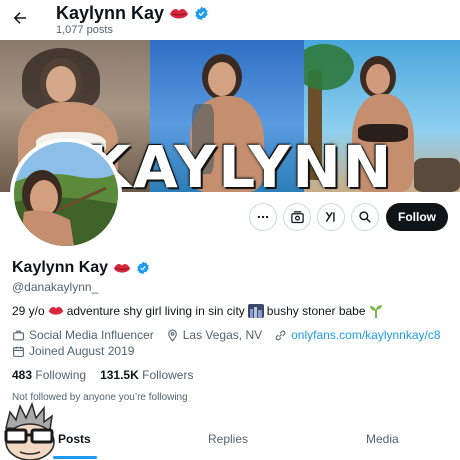  I want to click on arrow-left-icon, so click(19, 18).